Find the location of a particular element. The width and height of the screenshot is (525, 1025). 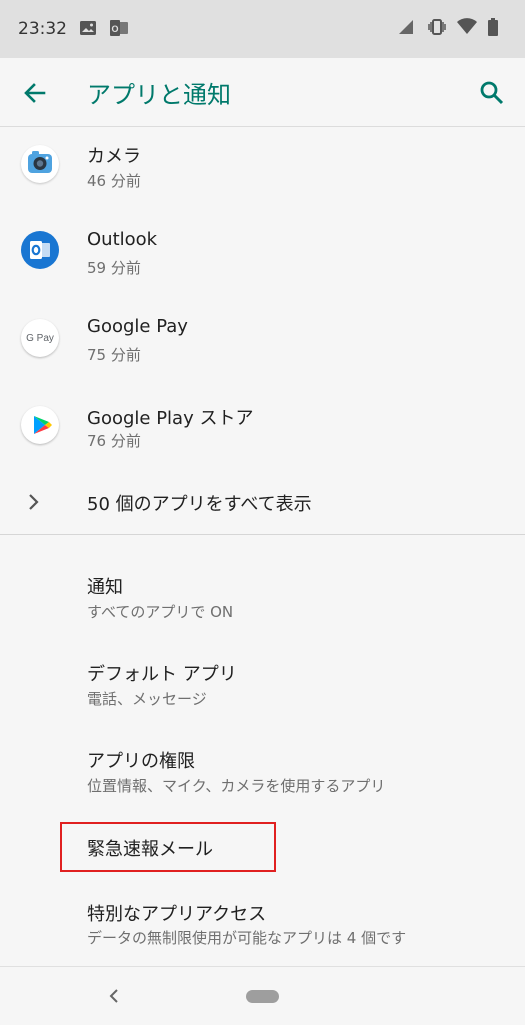

app-item-google-play-store: Google Play ストア 76 分前 is located at coordinates (262, 427).